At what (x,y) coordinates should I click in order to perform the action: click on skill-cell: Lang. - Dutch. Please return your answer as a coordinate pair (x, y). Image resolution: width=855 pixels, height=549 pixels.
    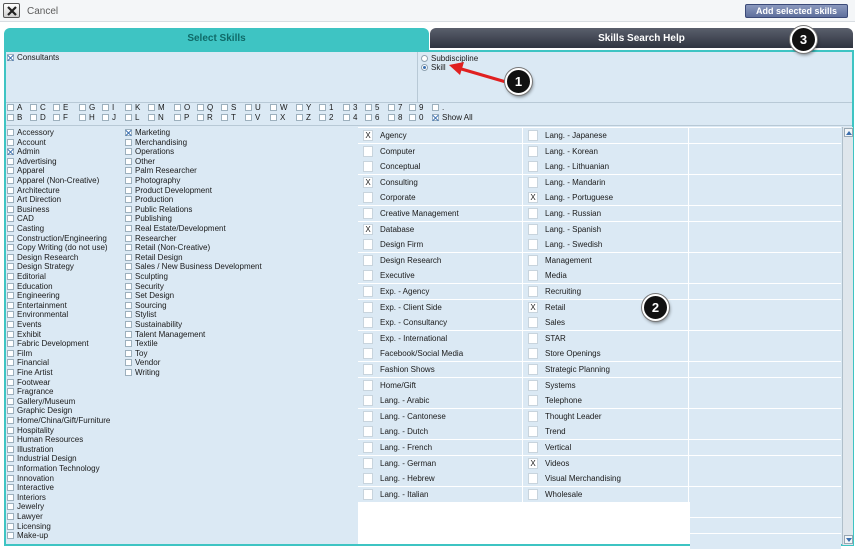
    Looking at the image, I should click on (441, 431).